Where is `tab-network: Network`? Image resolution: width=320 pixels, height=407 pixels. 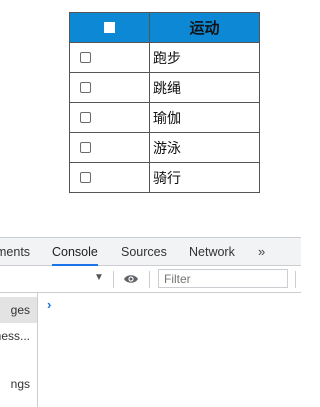
tab-network: Network is located at coordinates (212, 252).